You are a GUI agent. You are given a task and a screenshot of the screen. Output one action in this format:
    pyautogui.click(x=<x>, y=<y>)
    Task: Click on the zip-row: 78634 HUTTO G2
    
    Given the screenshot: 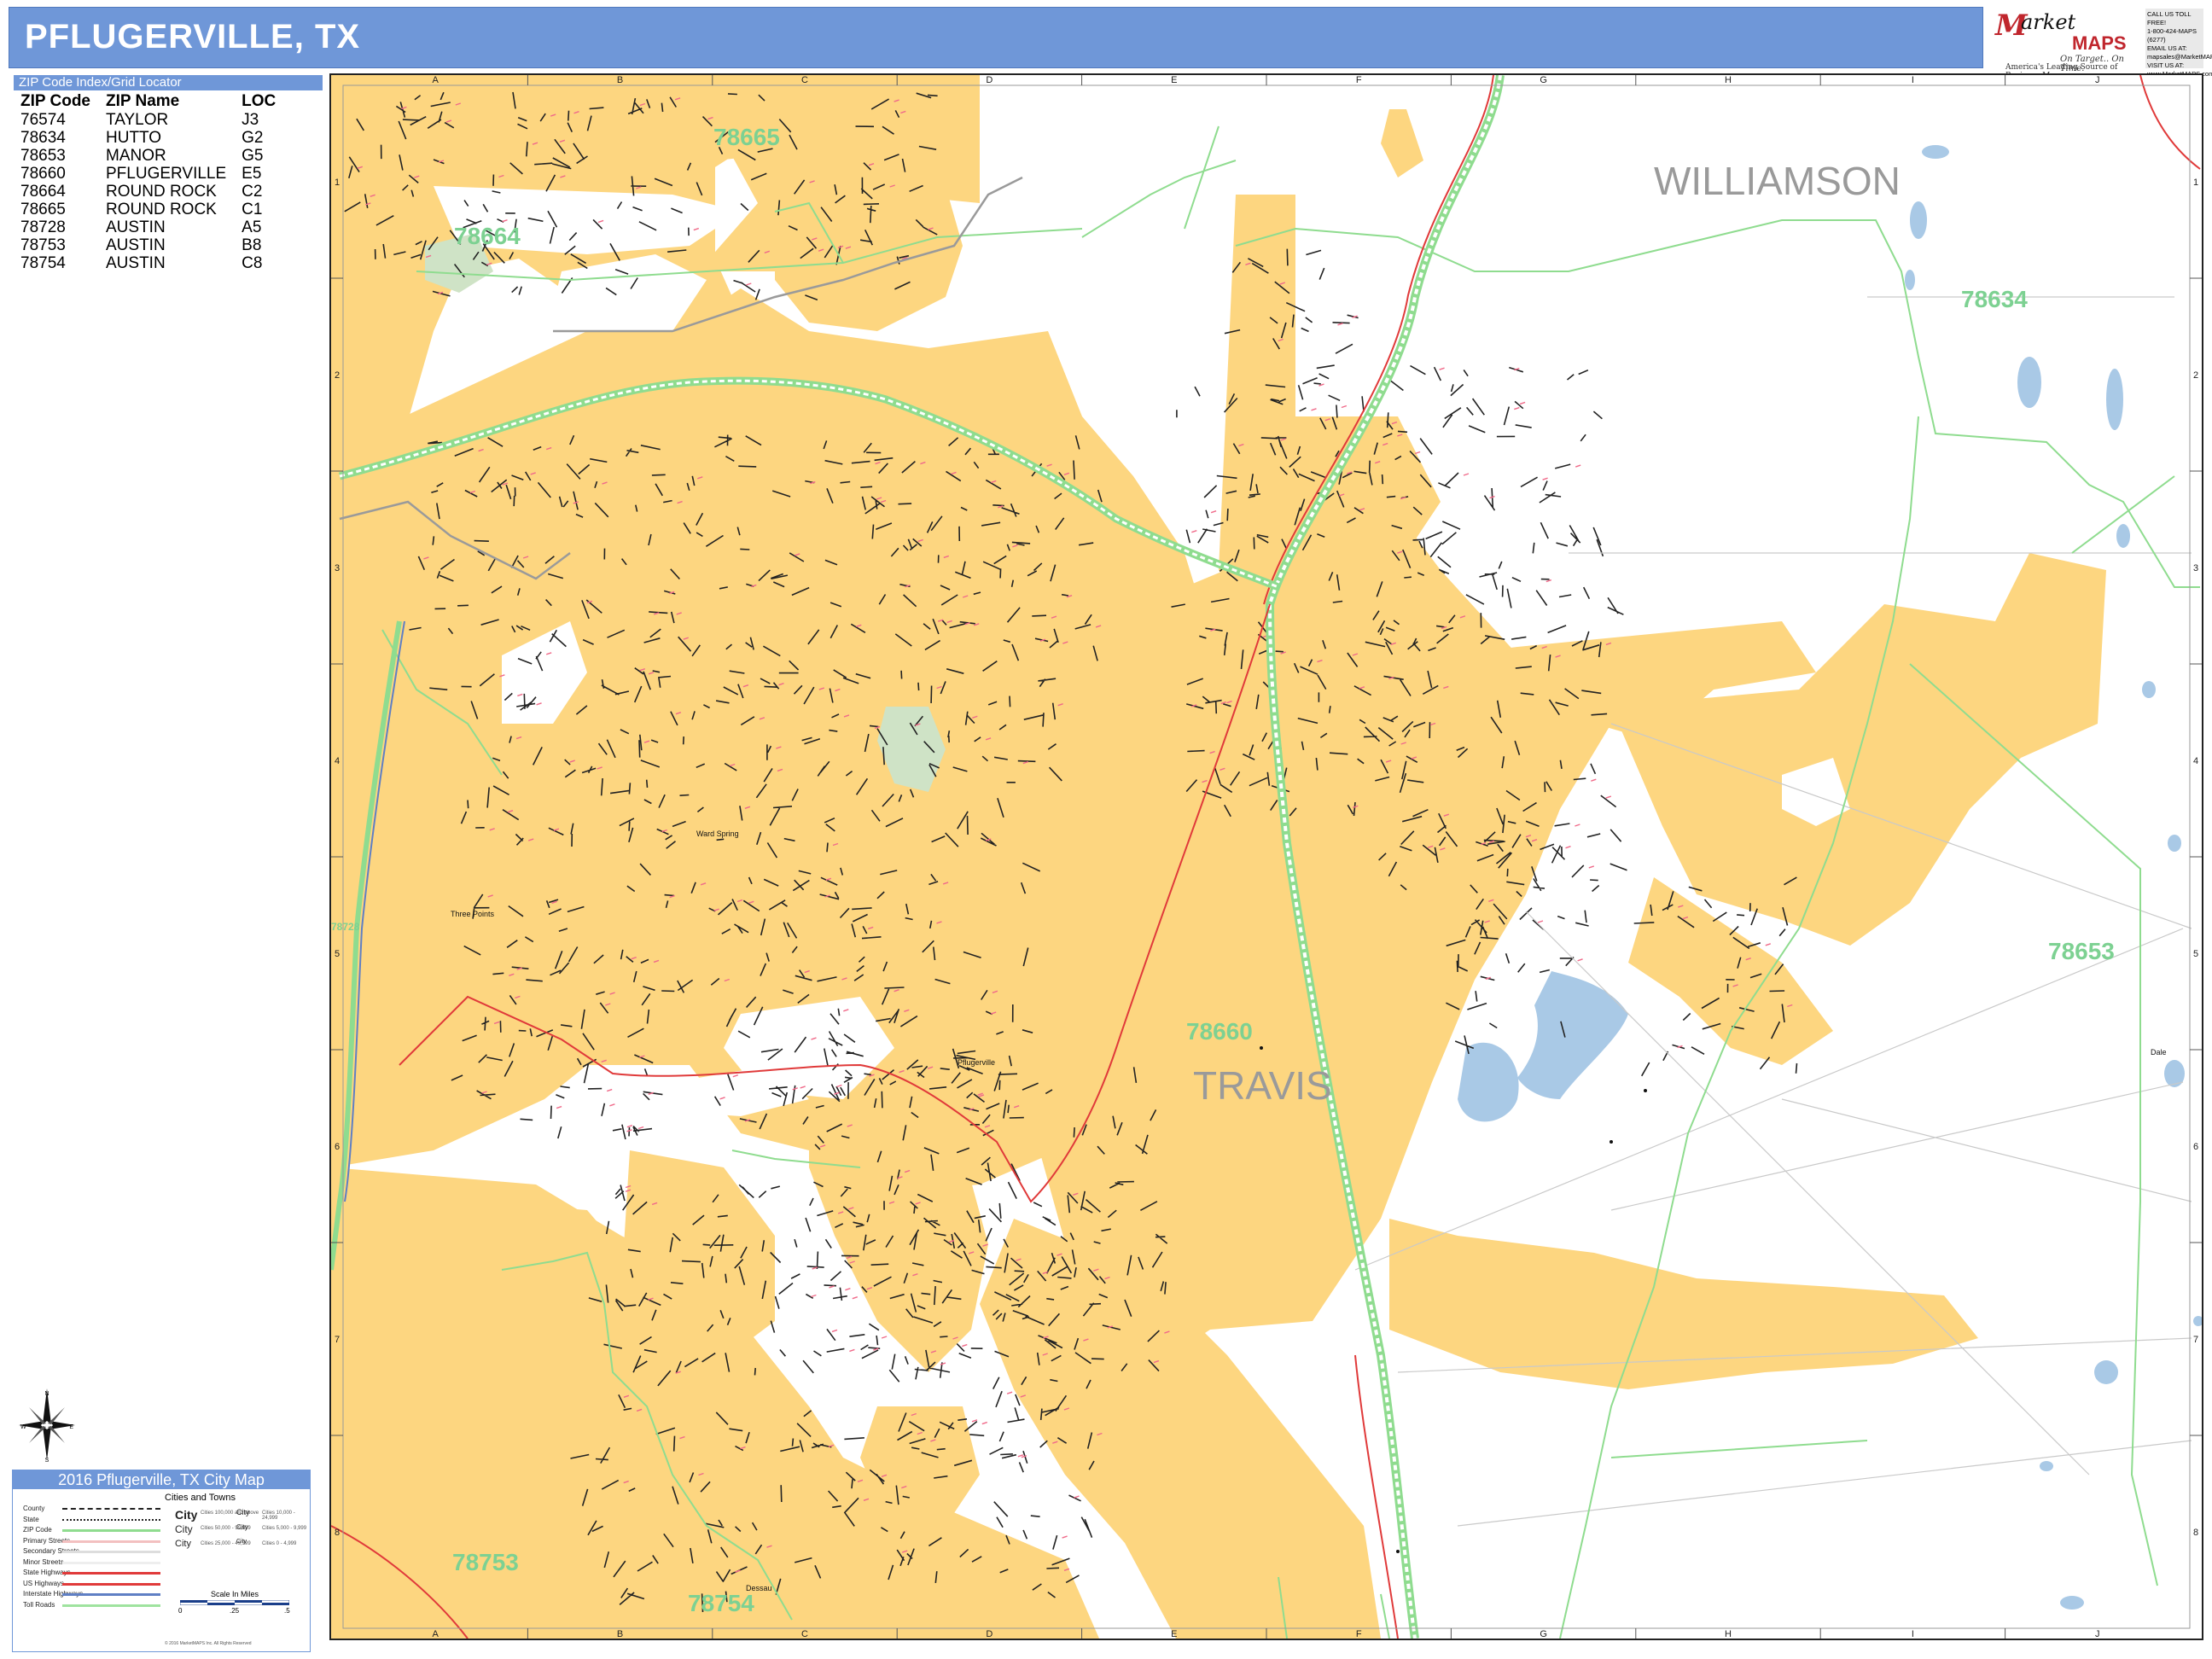 What is the action you would take?
    pyautogui.click(x=149, y=138)
    